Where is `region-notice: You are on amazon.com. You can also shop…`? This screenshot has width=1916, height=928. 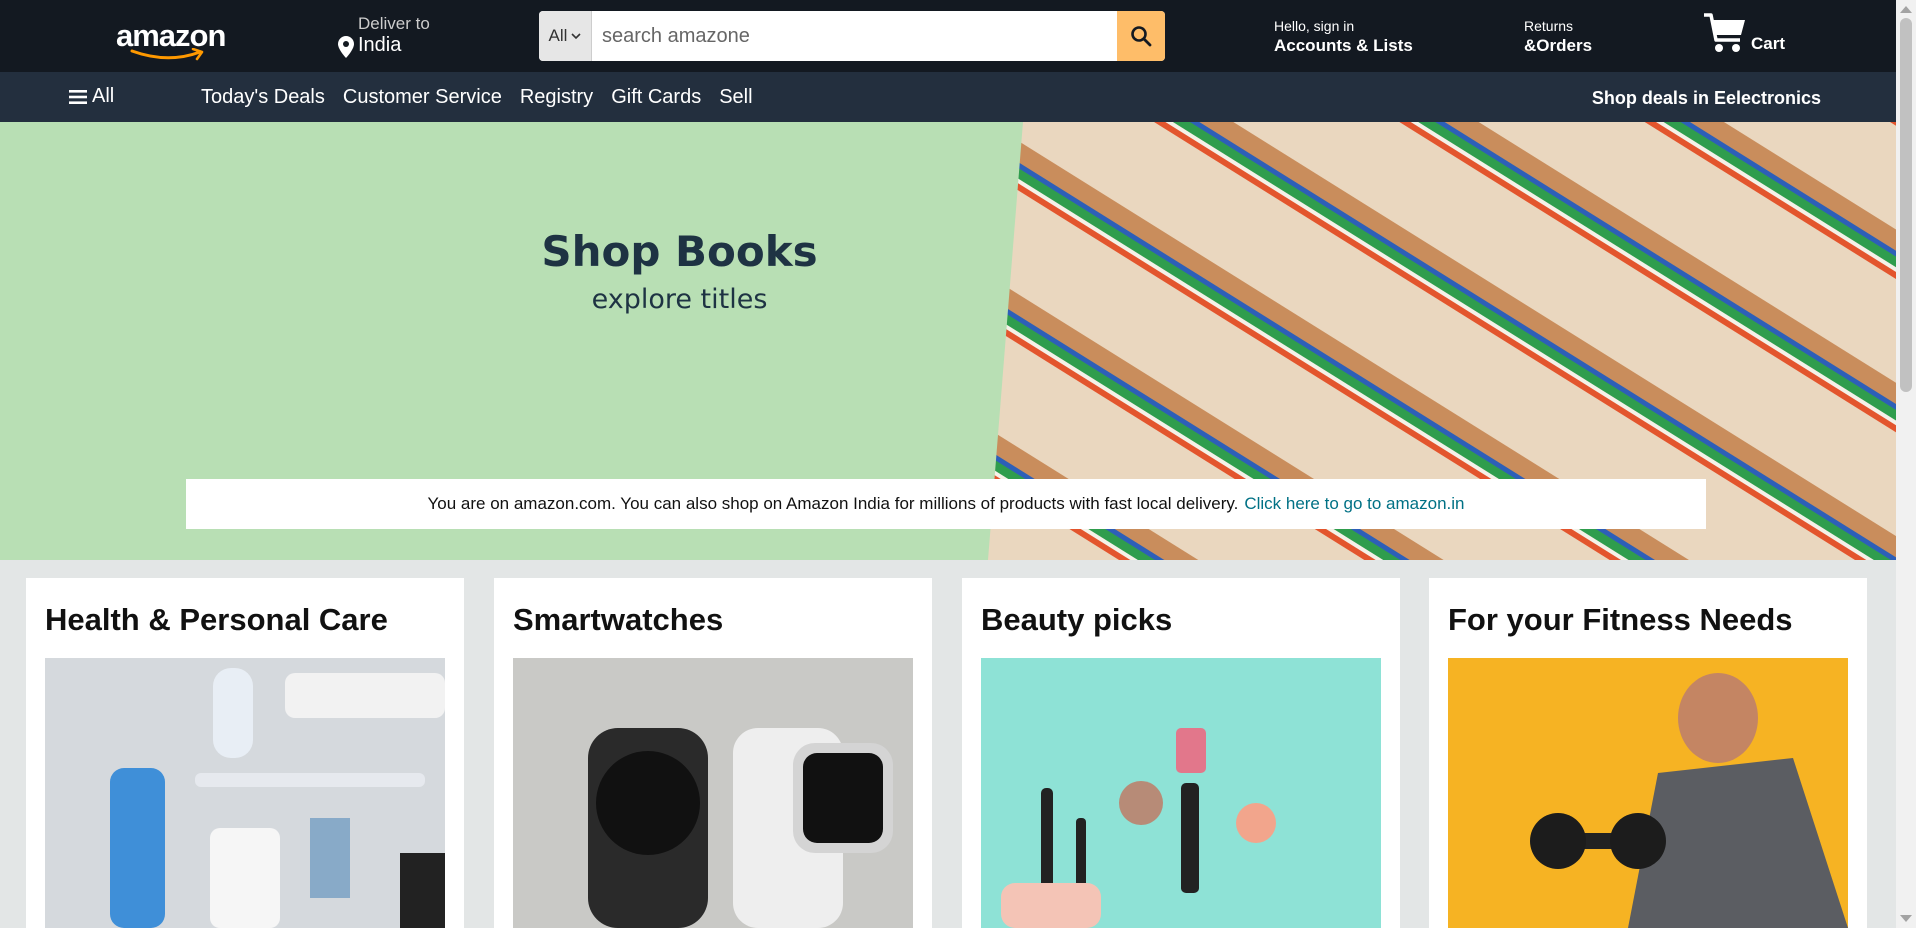
region-notice: You are on amazon.com. You can also shop… is located at coordinates (946, 504).